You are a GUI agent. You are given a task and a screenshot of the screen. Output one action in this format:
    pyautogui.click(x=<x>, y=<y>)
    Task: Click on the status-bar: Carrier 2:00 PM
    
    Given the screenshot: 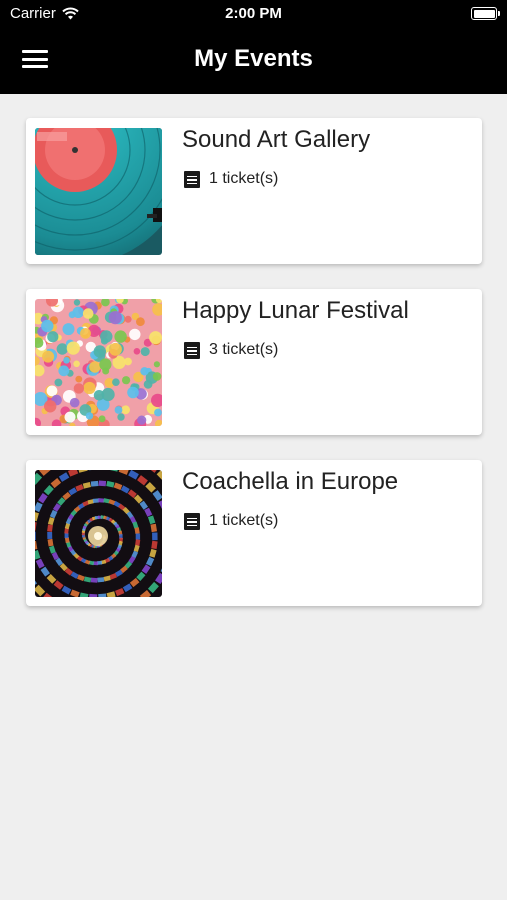 What is the action you would take?
    pyautogui.click(x=253, y=14)
    